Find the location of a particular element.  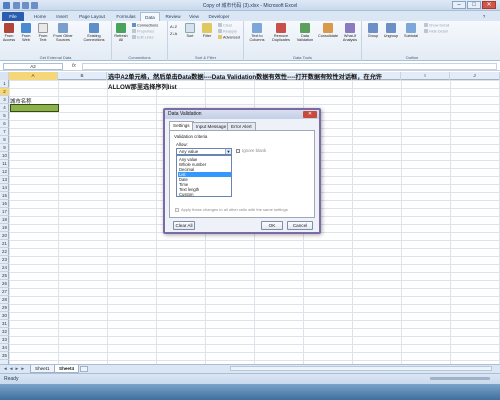

connections-button: Connections is located at coordinates (145, 26).